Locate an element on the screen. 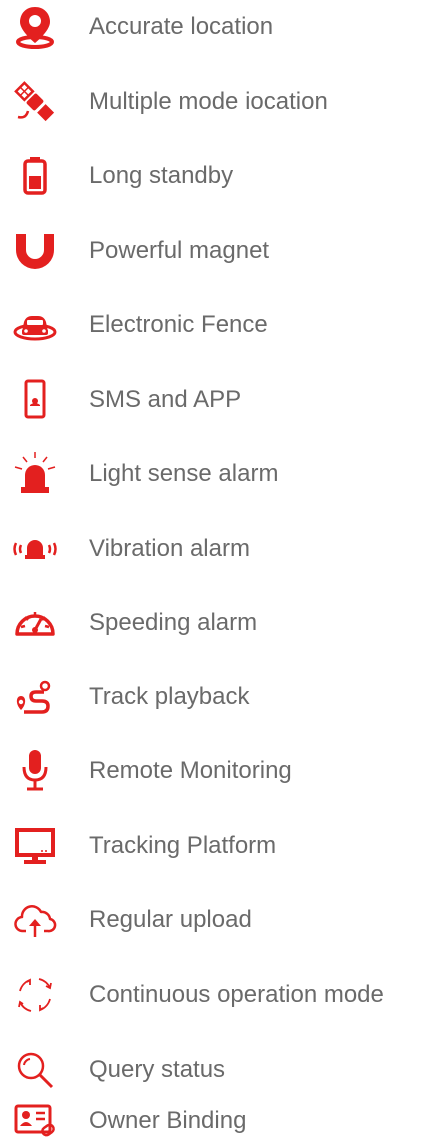 This screenshot has height=1146, width=444. feature-label: Speeding alarm is located at coordinates (173, 622).